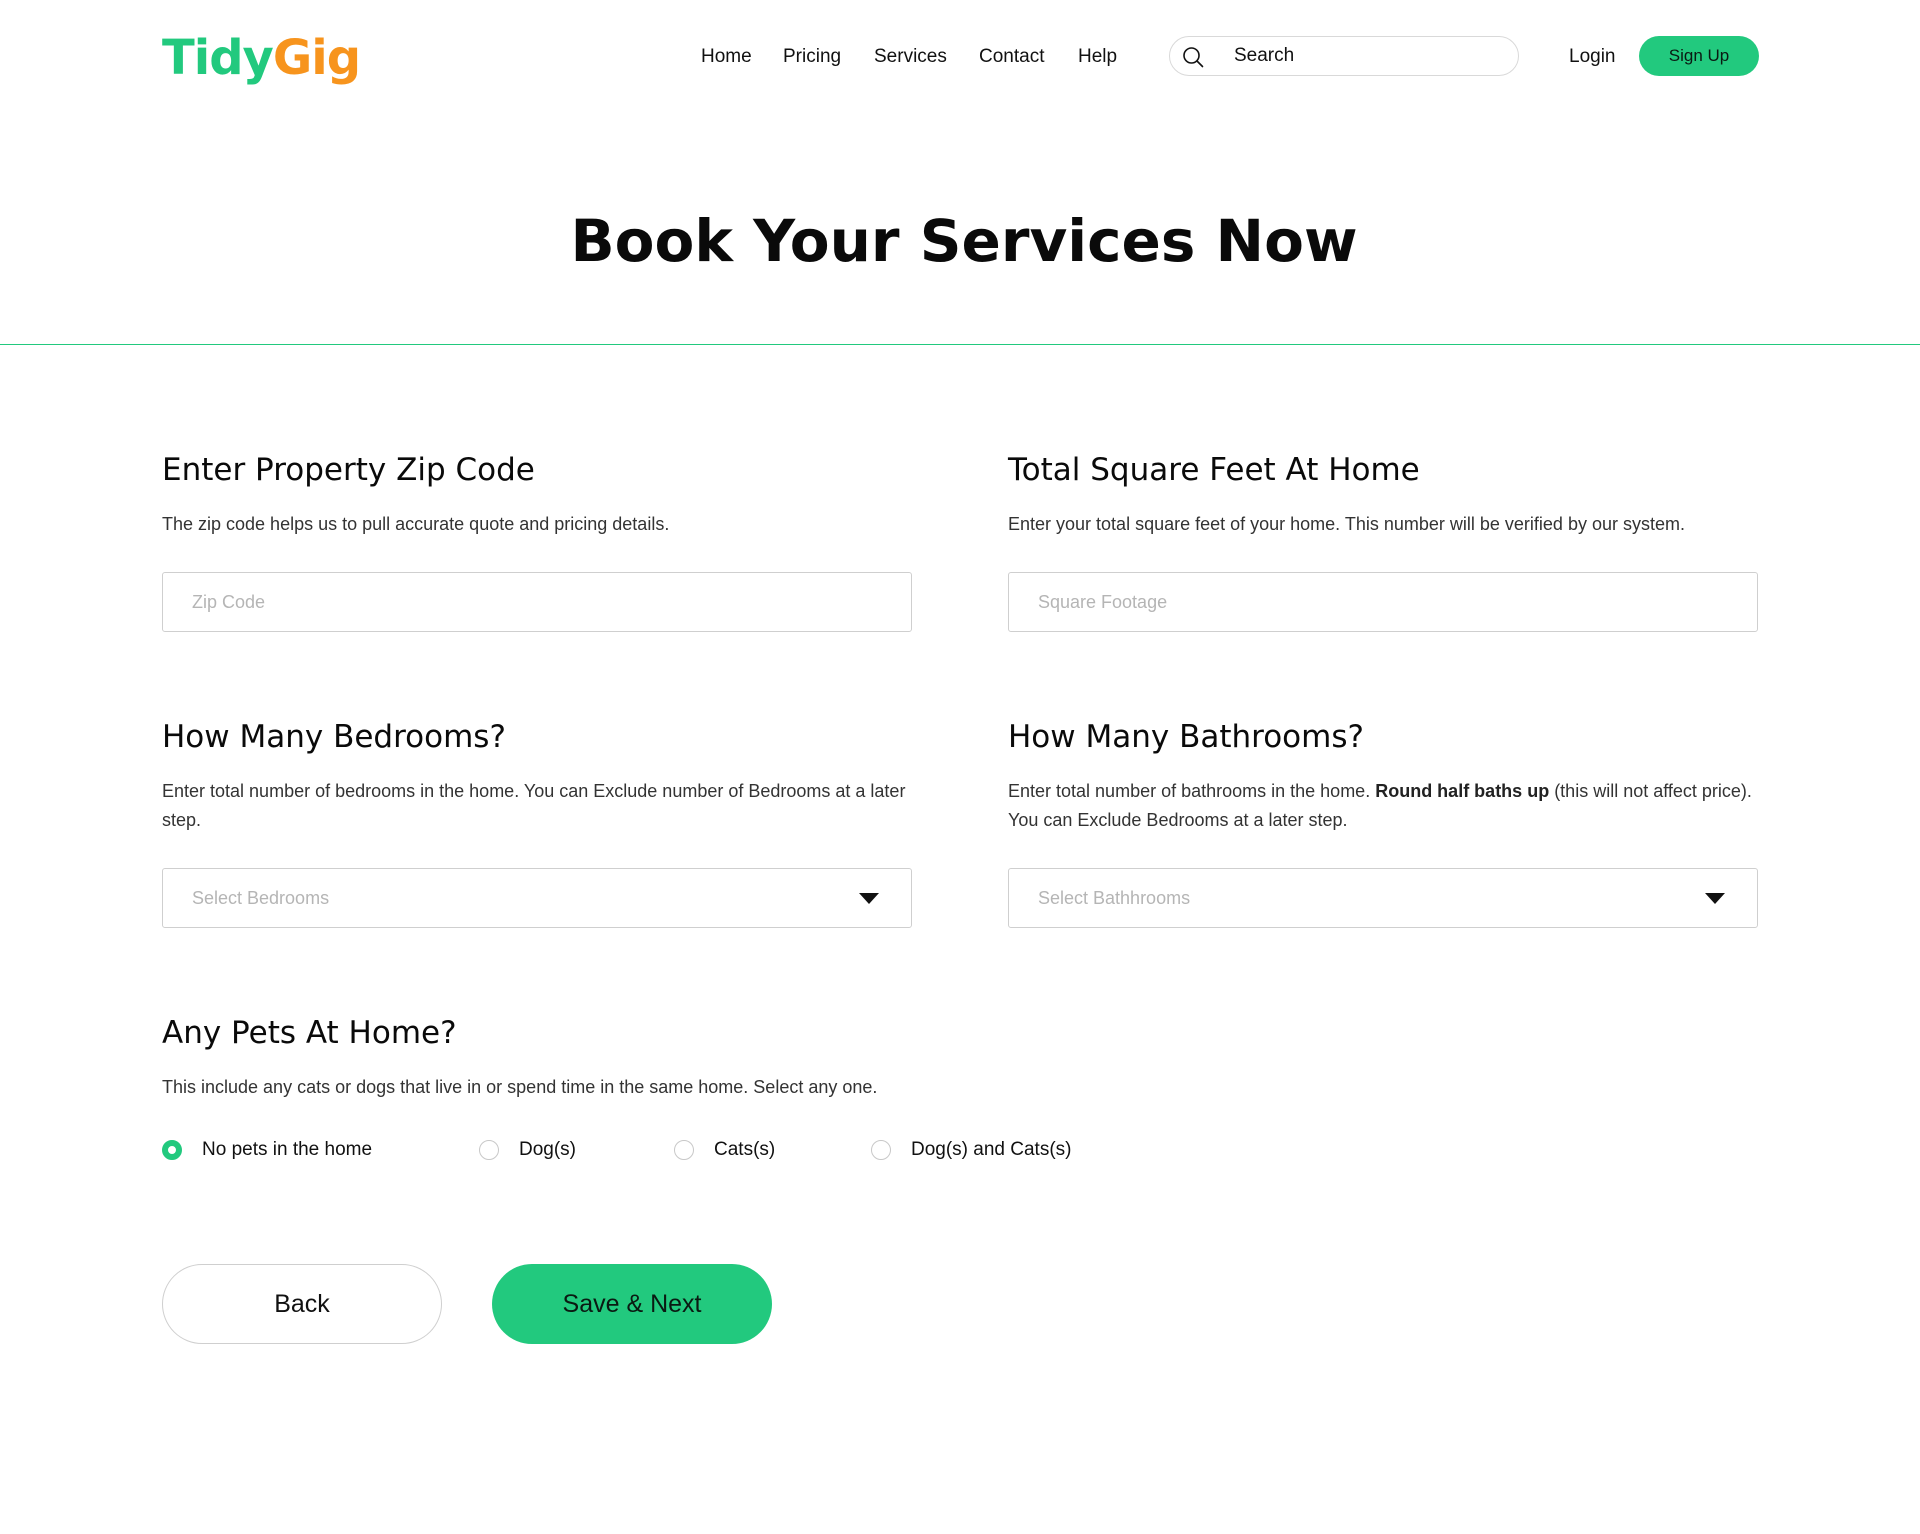 The width and height of the screenshot is (1920, 1534). Describe the element at coordinates (172, 1150) in the screenshot. I see `radio-checked-icon` at that location.